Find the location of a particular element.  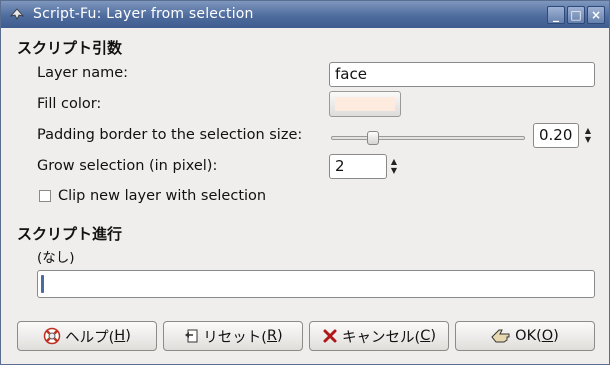

lifebuoy-icon is located at coordinates (52, 336).